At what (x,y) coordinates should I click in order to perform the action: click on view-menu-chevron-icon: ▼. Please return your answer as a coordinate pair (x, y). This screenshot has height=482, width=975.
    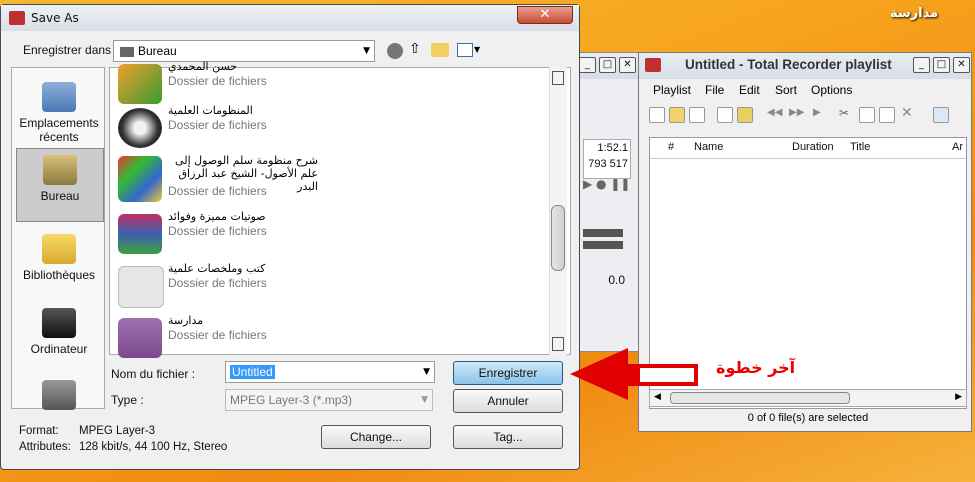
    Looking at the image, I should click on (477, 49).